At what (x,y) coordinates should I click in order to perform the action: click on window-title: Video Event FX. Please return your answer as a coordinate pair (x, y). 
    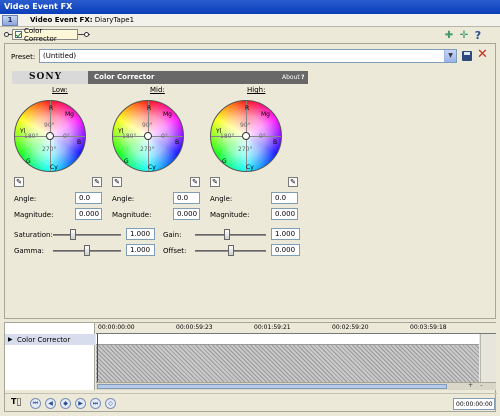
    Looking at the image, I should click on (38, 6).